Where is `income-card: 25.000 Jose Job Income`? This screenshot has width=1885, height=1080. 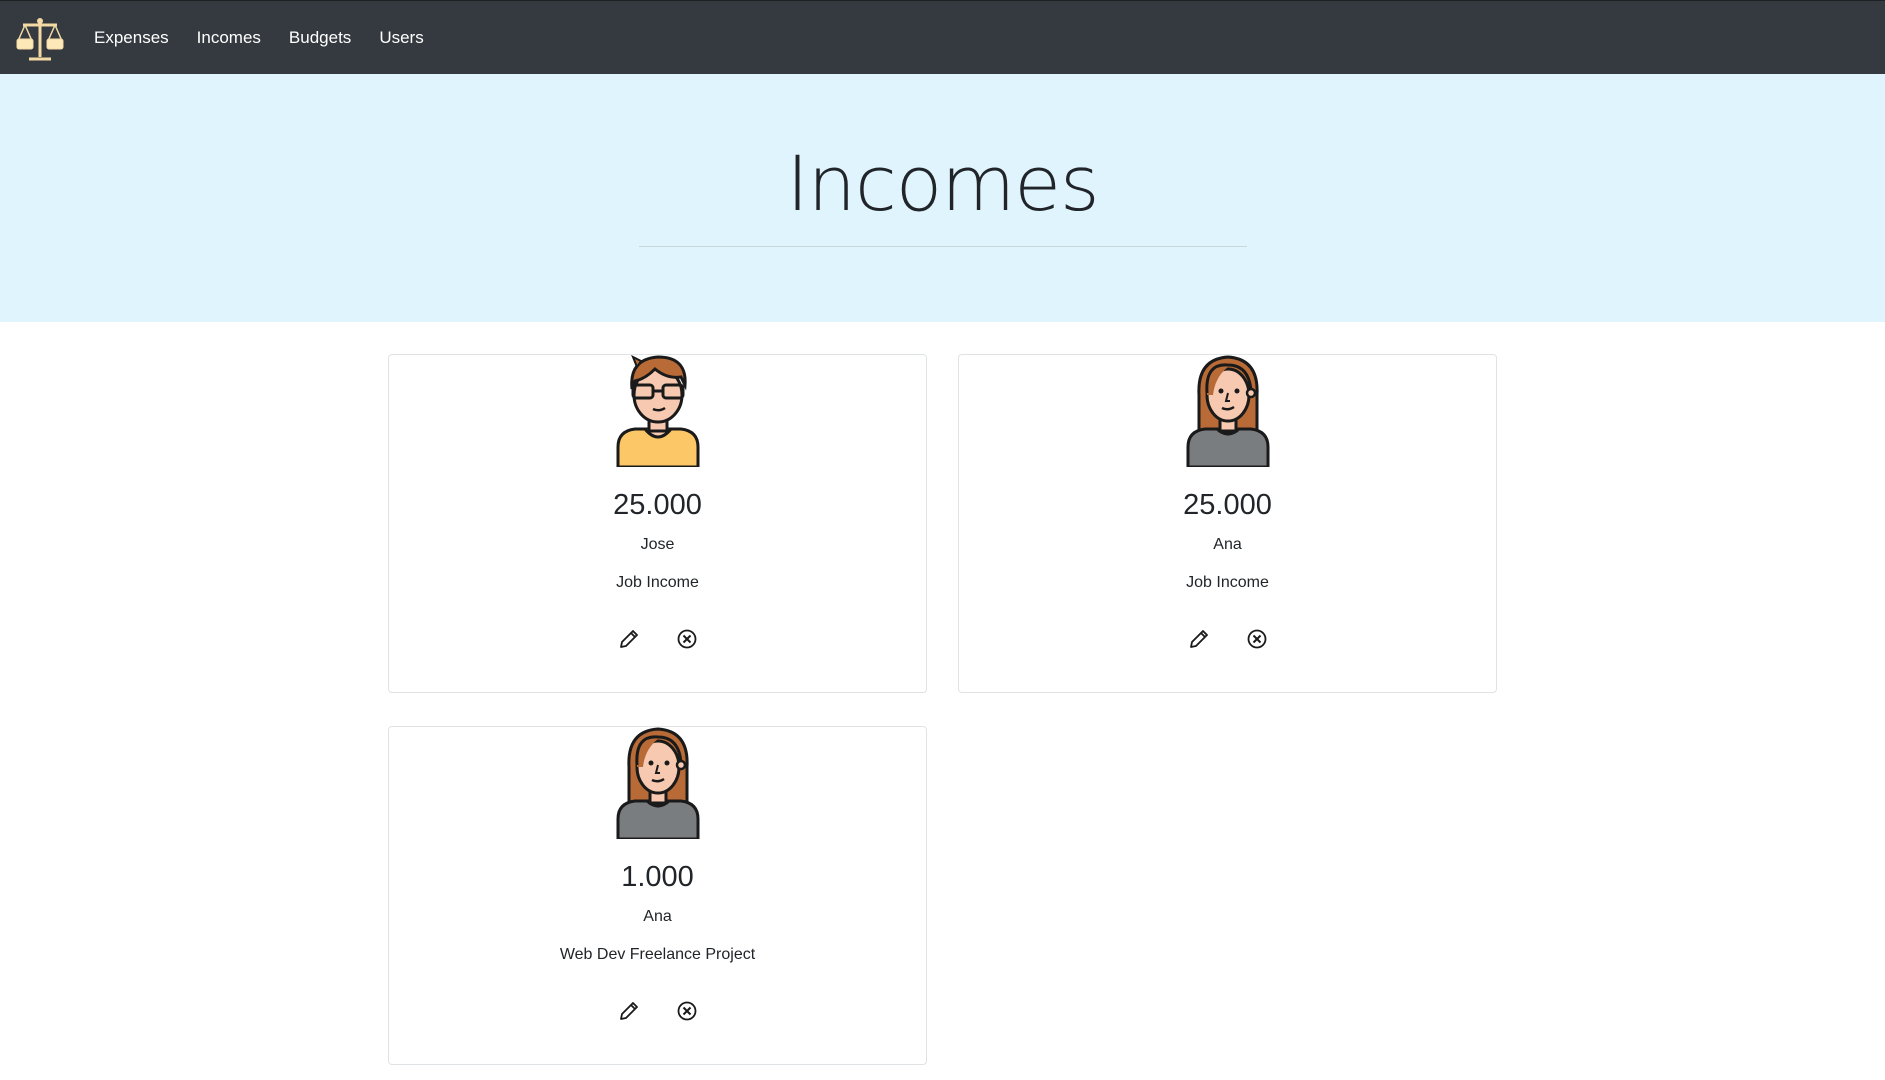
income-card: 25.000 Jose Job Income is located at coordinates (657, 523).